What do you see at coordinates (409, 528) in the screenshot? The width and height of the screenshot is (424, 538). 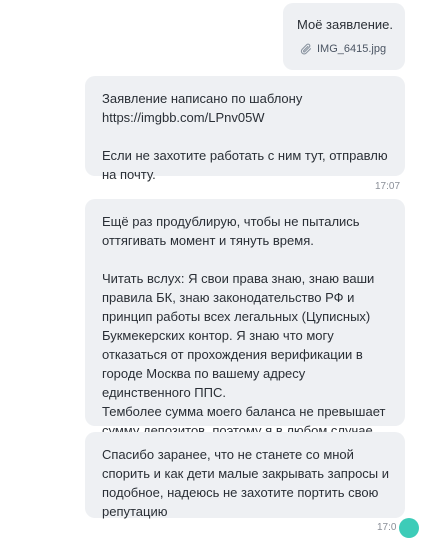 I see `scroll-down-button` at bounding box center [409, 528].